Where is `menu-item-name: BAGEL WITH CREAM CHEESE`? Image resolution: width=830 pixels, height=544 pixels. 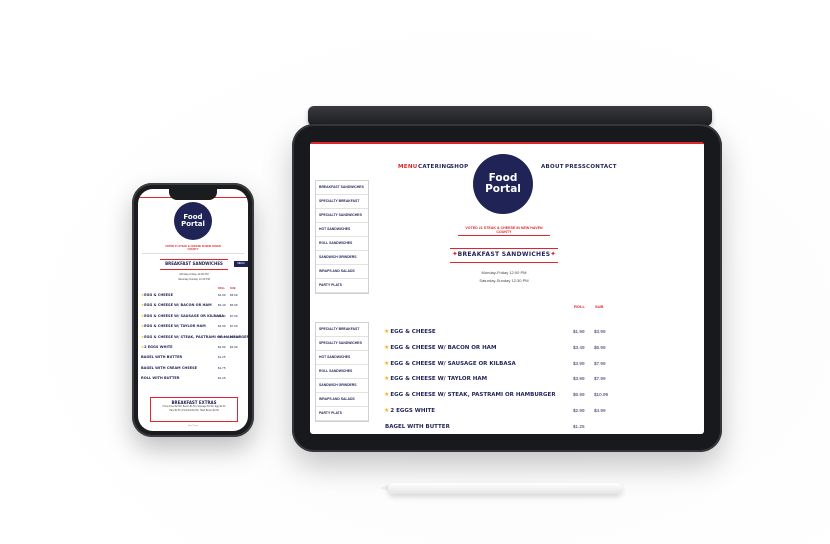 menu-item-name: BAGEL WITH CREAM CHEESE is located at coordinates (169, 367).